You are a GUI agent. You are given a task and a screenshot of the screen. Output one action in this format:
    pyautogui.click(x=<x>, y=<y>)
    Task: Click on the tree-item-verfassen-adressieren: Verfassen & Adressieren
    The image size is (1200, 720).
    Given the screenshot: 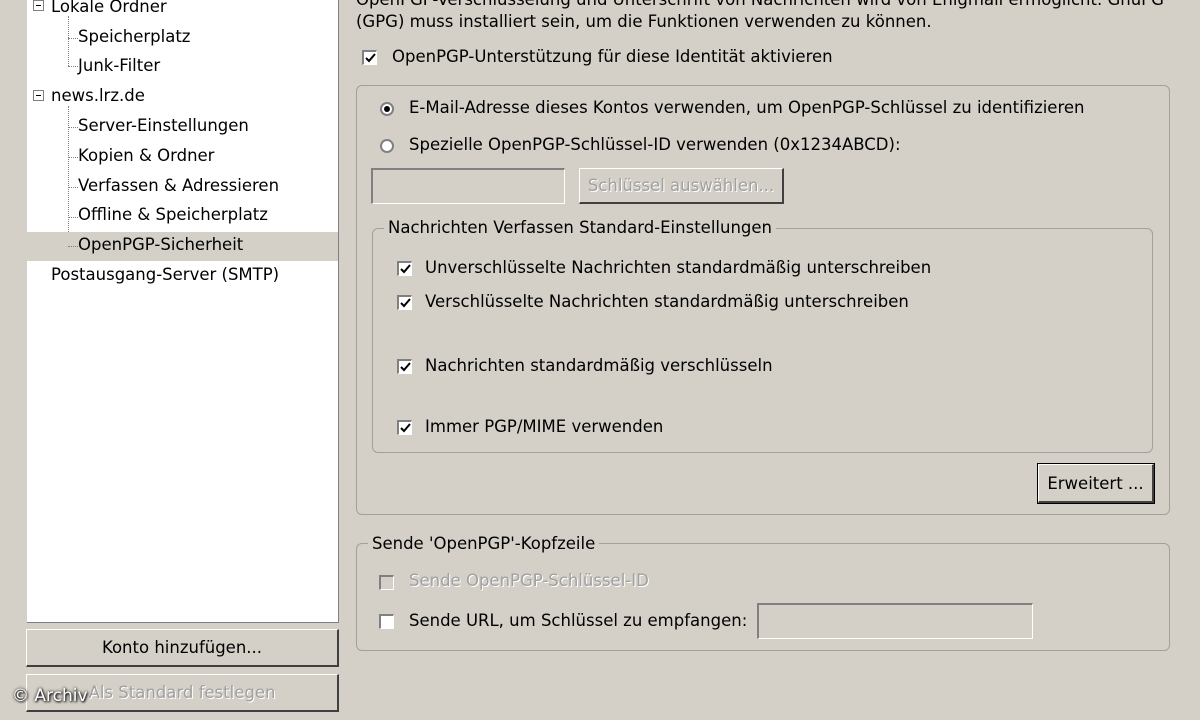 What is the action you would take?
    pyautogui.click(x=178, y=186)
    